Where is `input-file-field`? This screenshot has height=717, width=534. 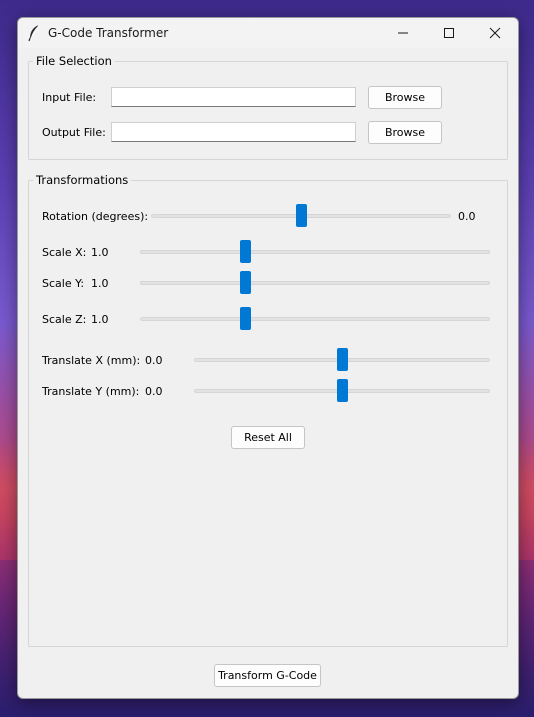 input-file-field is located at coordinates (233, 97).